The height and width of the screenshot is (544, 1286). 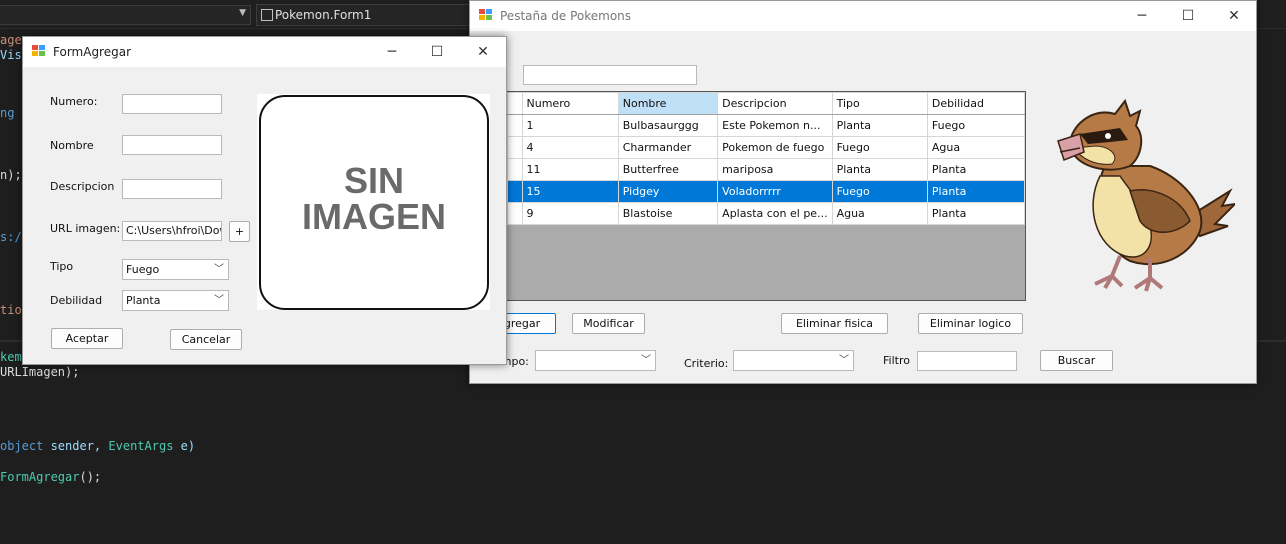 What do you see at coordinates (566, 16) in the screenshot?
I see `window-title: Pestaña de Pokemons` at bounding box center [566, 16].